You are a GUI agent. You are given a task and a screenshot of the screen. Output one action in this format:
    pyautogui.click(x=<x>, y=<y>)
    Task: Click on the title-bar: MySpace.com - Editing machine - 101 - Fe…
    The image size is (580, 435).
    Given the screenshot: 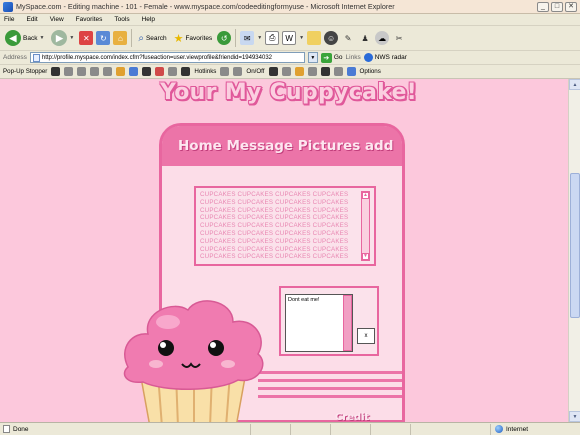 What is the action you would take?
    pyautogui.click(x=290, y=7)
    